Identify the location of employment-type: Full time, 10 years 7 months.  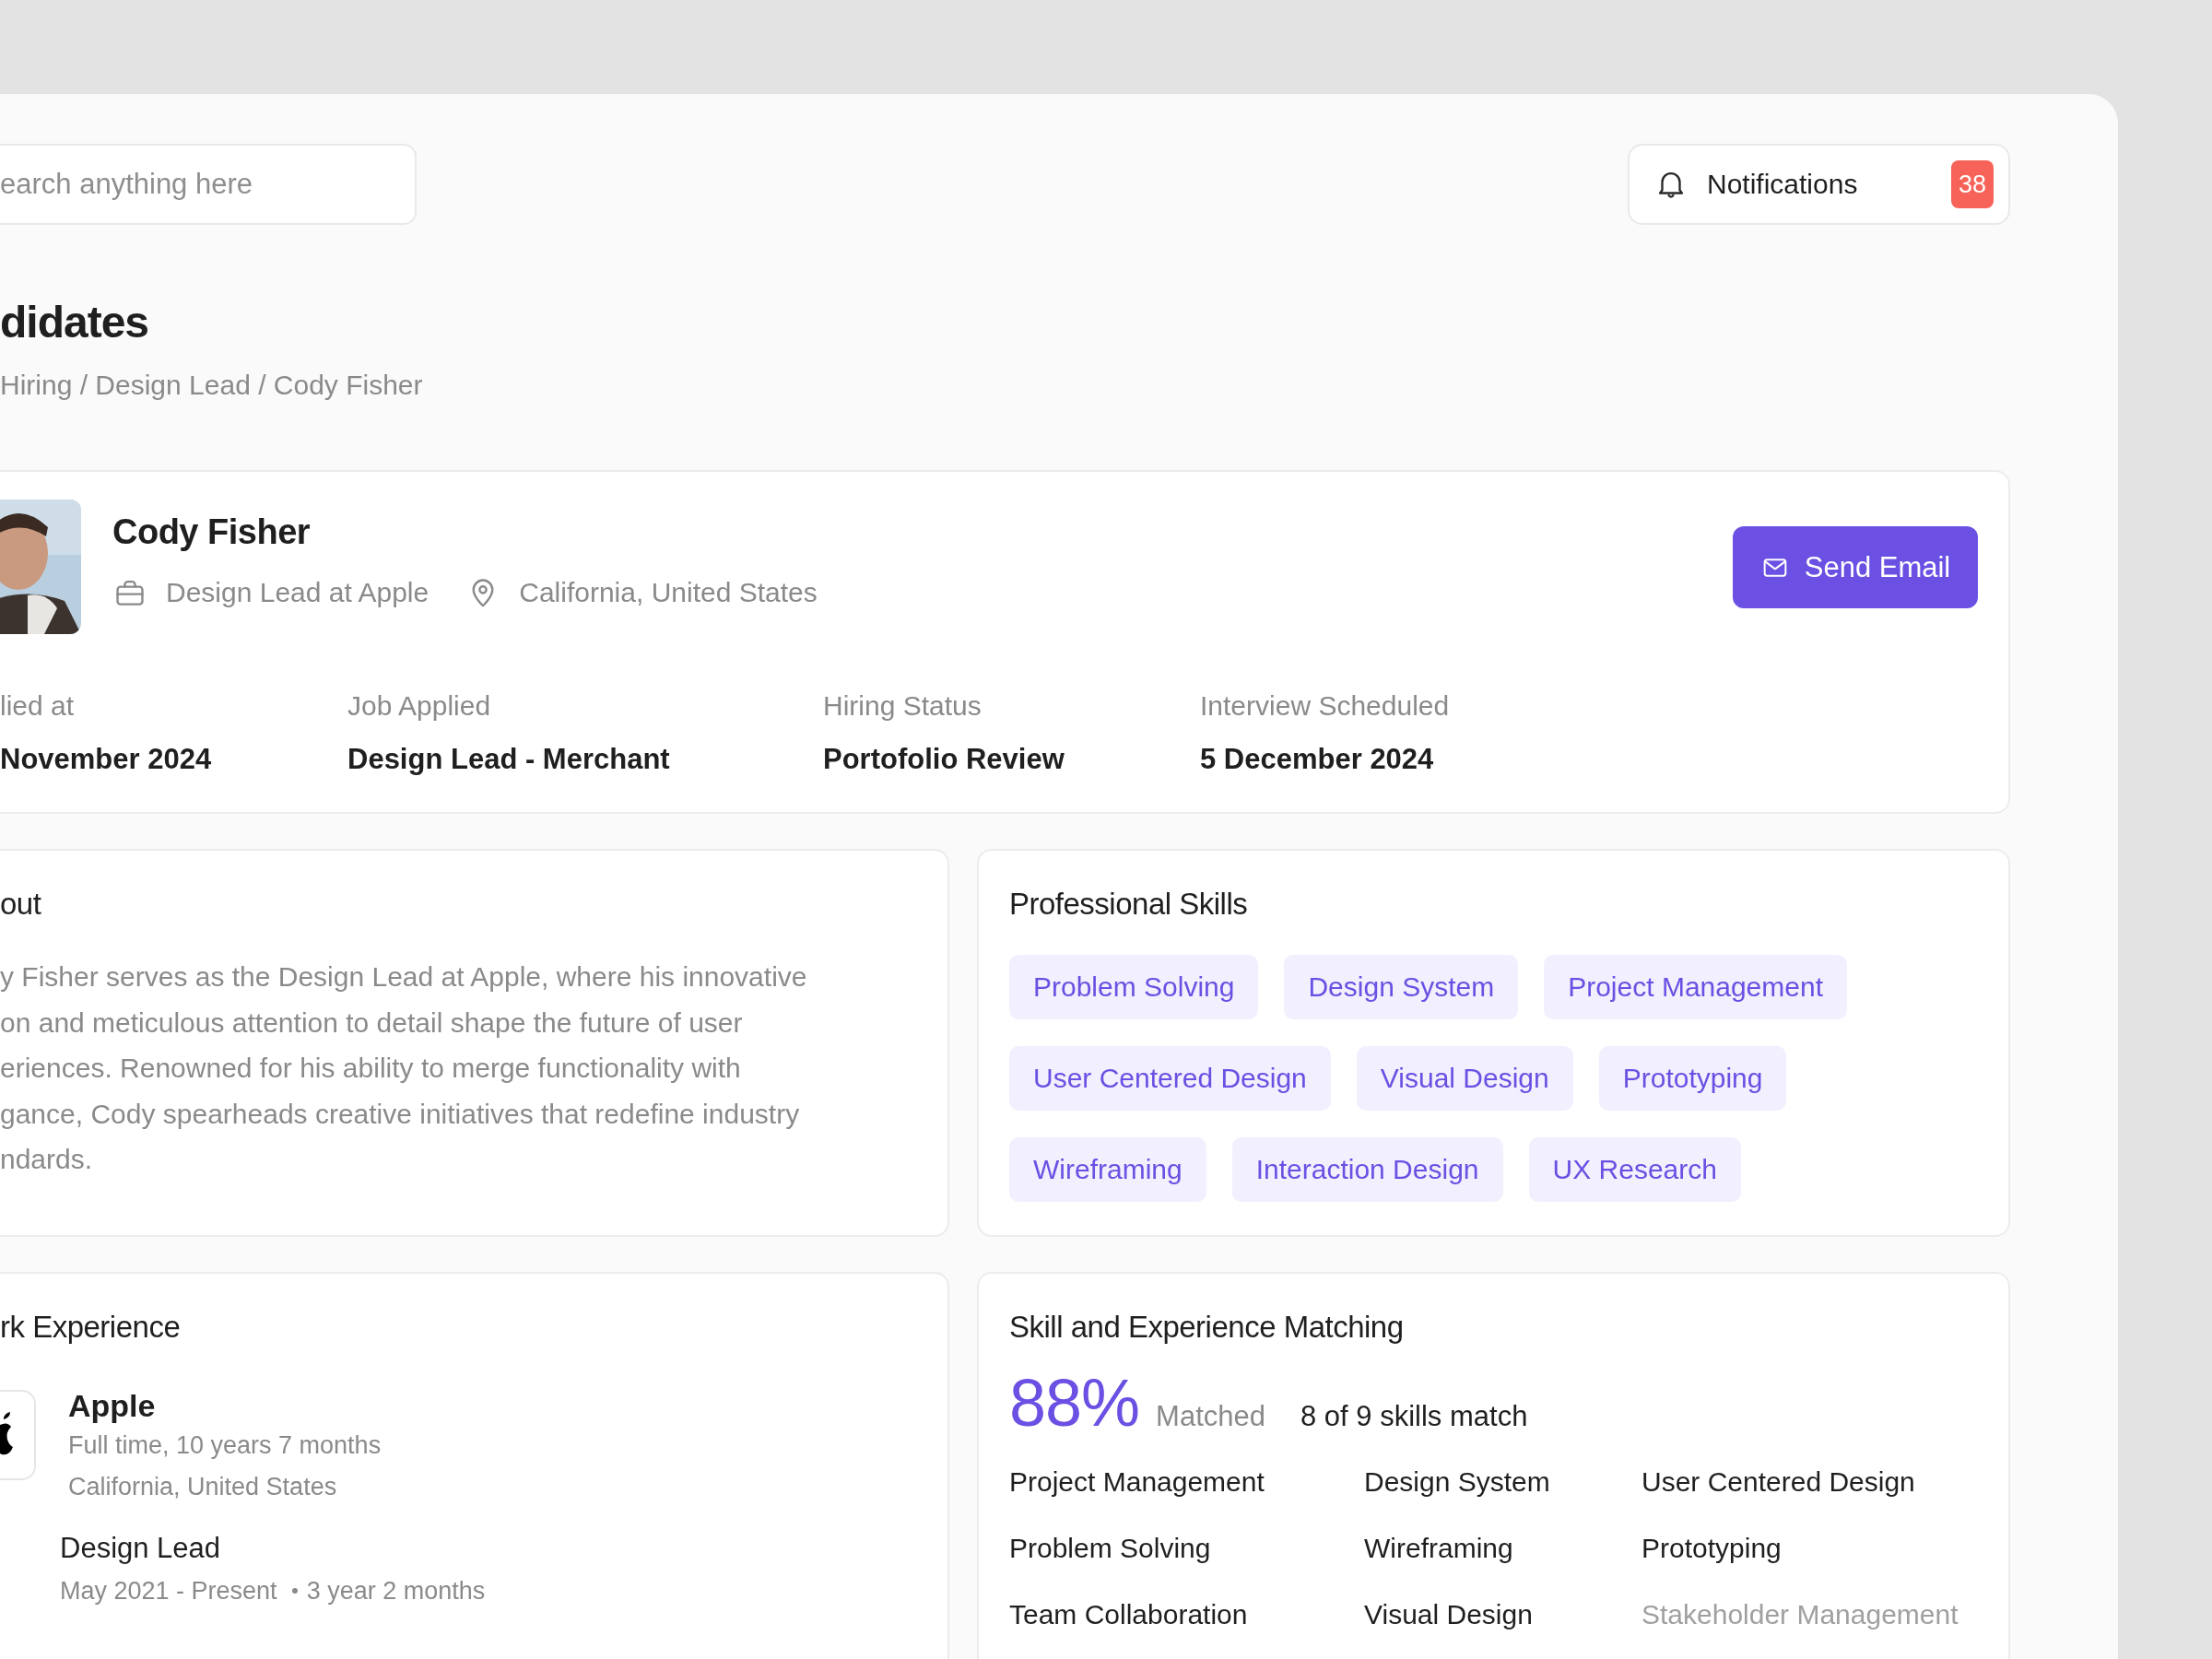
(225, 1445).